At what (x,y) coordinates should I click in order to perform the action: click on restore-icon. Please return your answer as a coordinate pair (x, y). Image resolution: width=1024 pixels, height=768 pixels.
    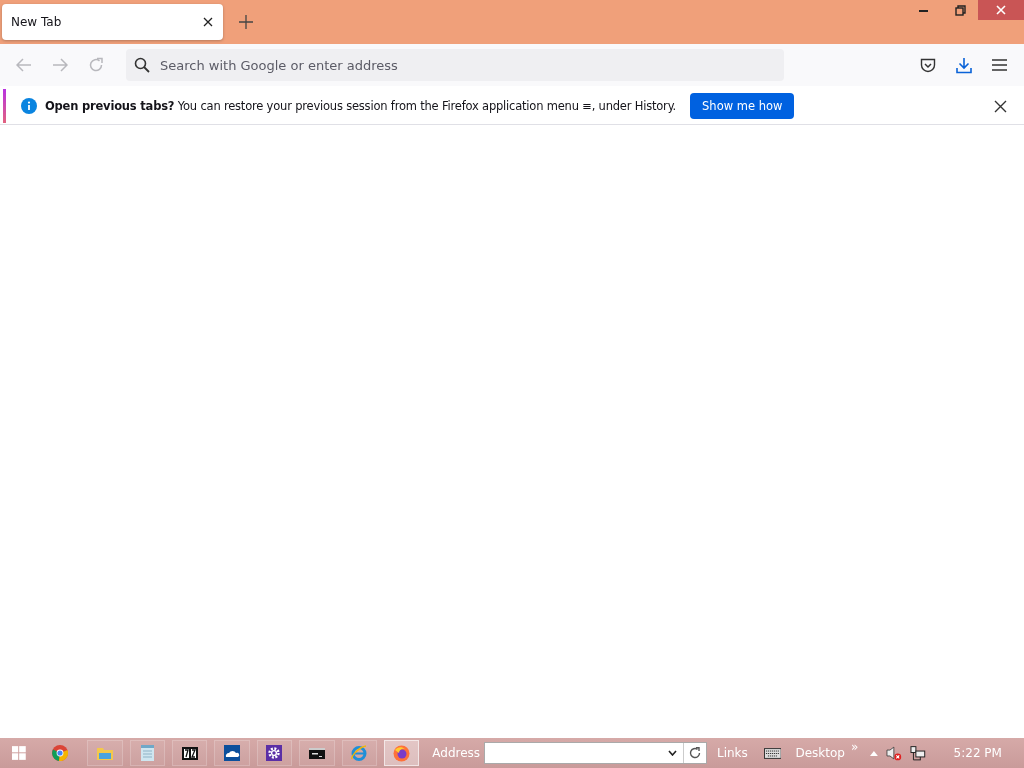
    Looking at the image, I should click on (960, 10).